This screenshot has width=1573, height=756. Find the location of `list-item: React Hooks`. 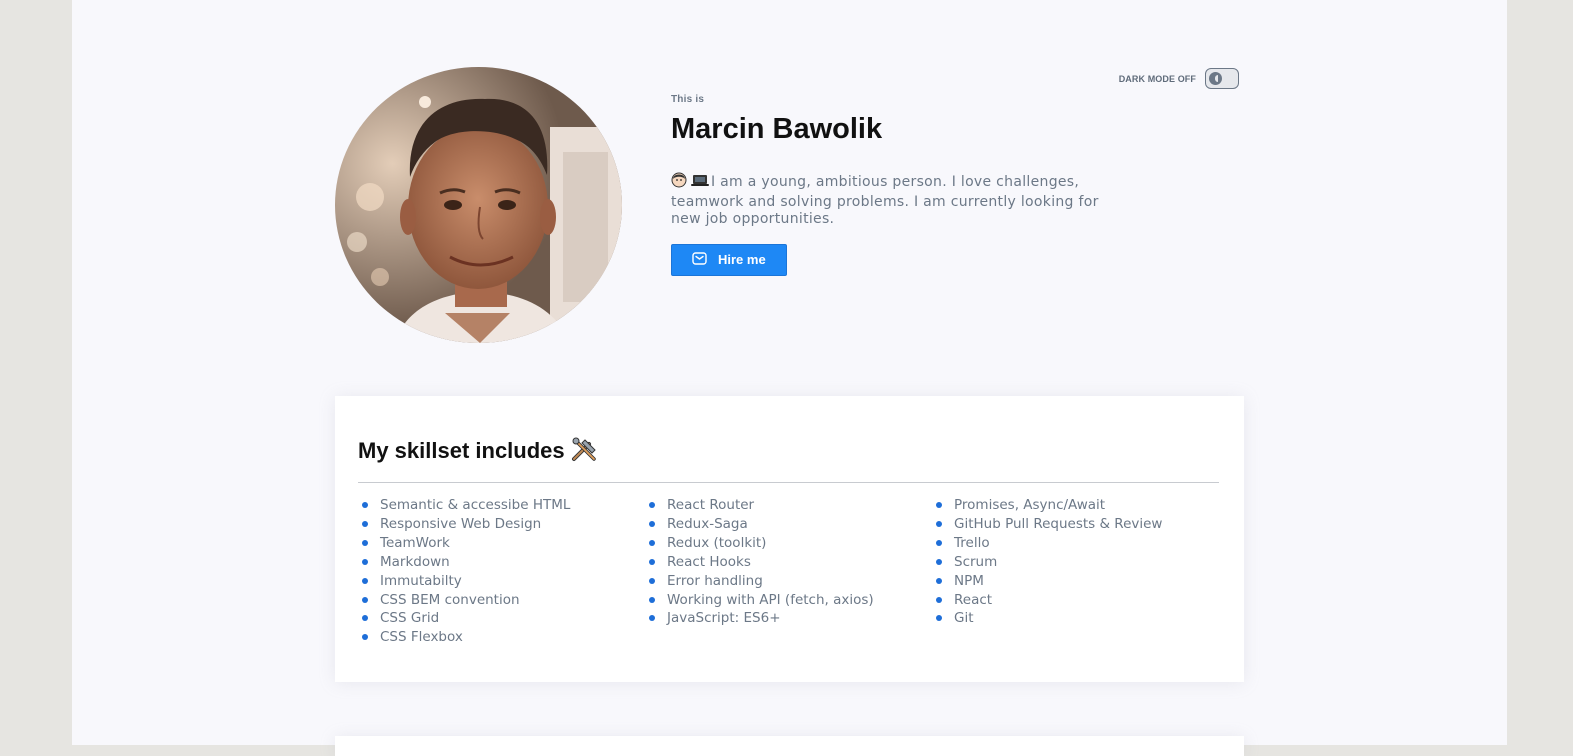

list-item: React Hooks is located at coordinates (759, 562).